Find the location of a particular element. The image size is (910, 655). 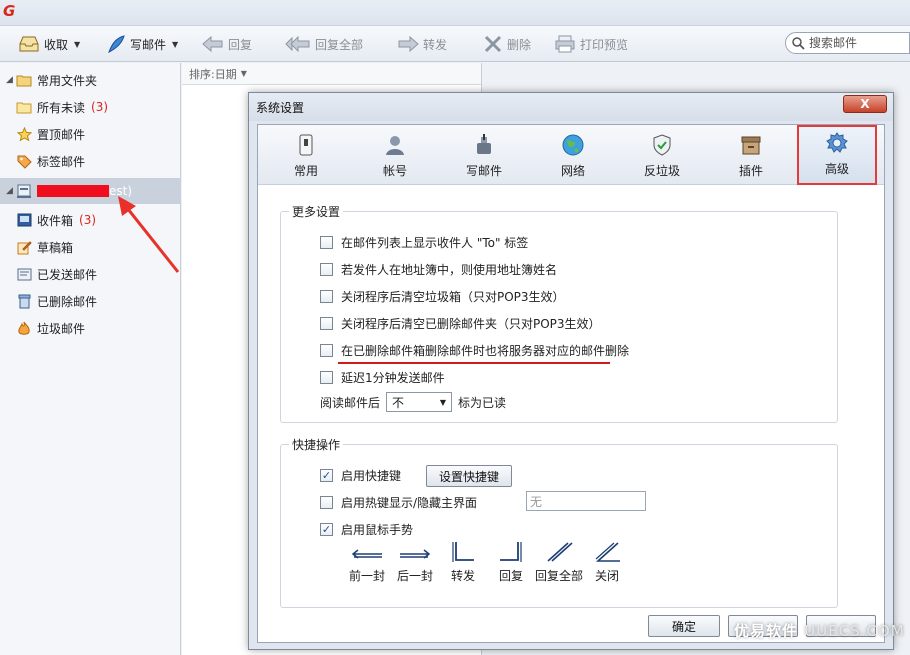

search-input is located at coordinates (854, 43).